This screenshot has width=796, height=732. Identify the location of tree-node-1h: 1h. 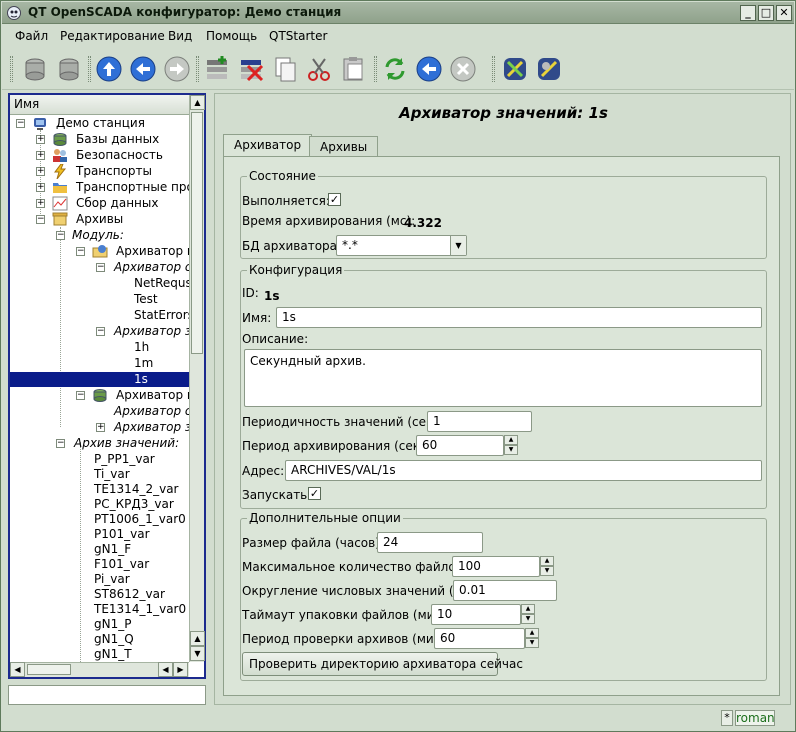
(99, 347).